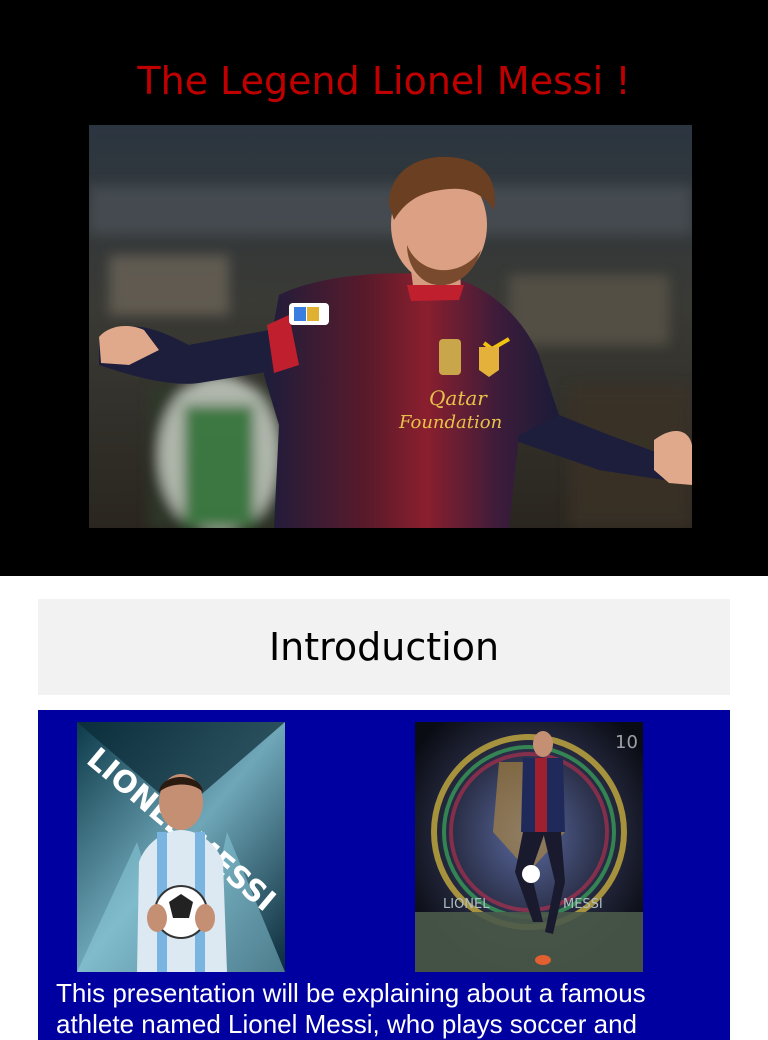 The width and height of the screenshot is (768, 1040). I want to click on introduction-header: Introduction, so click(384, 647).